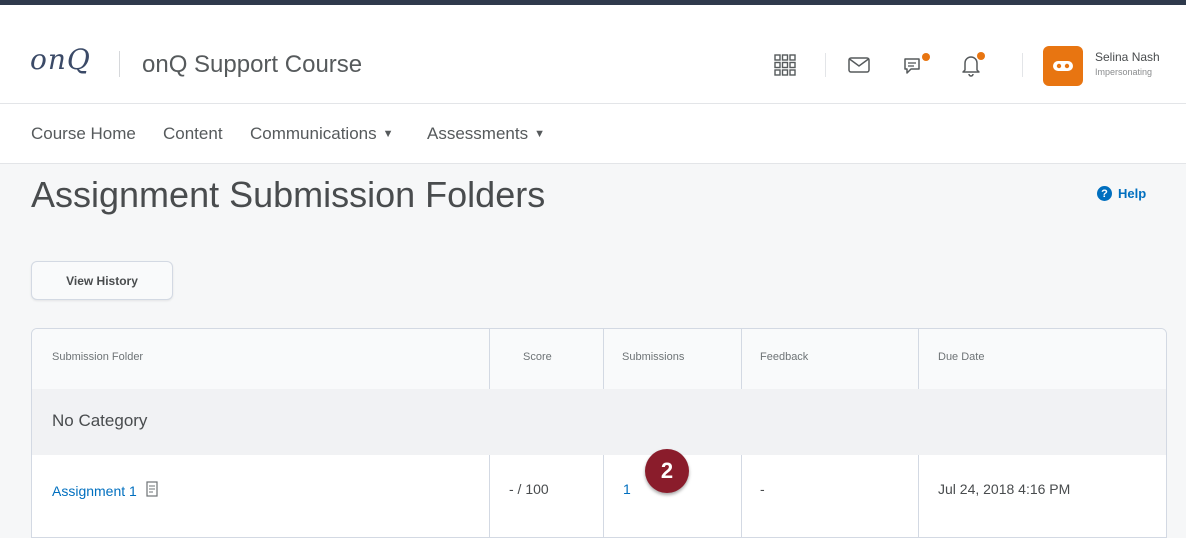  Describe the element at coordinates (1132, 193) in the screenshot. I see `help-label: Help` at that location.